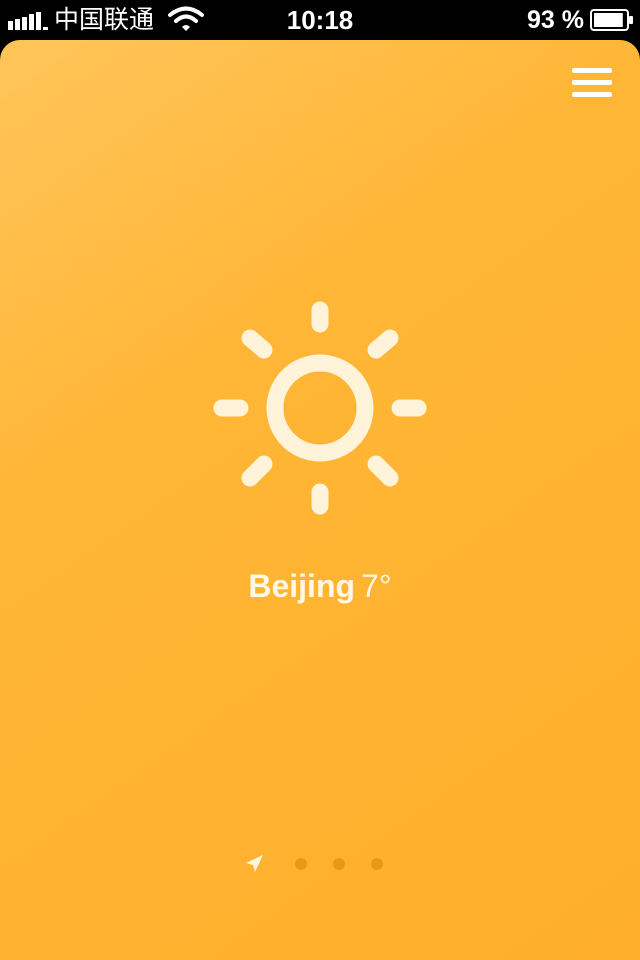  What do you see at coordinates (320, 864) in the screenshot?
I see `page-indicator` at bounding box center [320, 864].